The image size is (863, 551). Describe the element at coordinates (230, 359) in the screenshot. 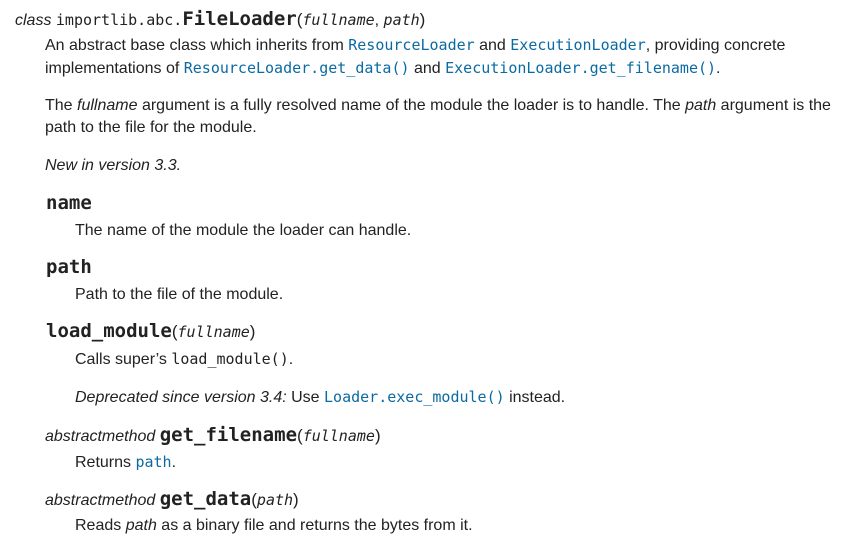

I see `code-load-module: load_module()` at that location.